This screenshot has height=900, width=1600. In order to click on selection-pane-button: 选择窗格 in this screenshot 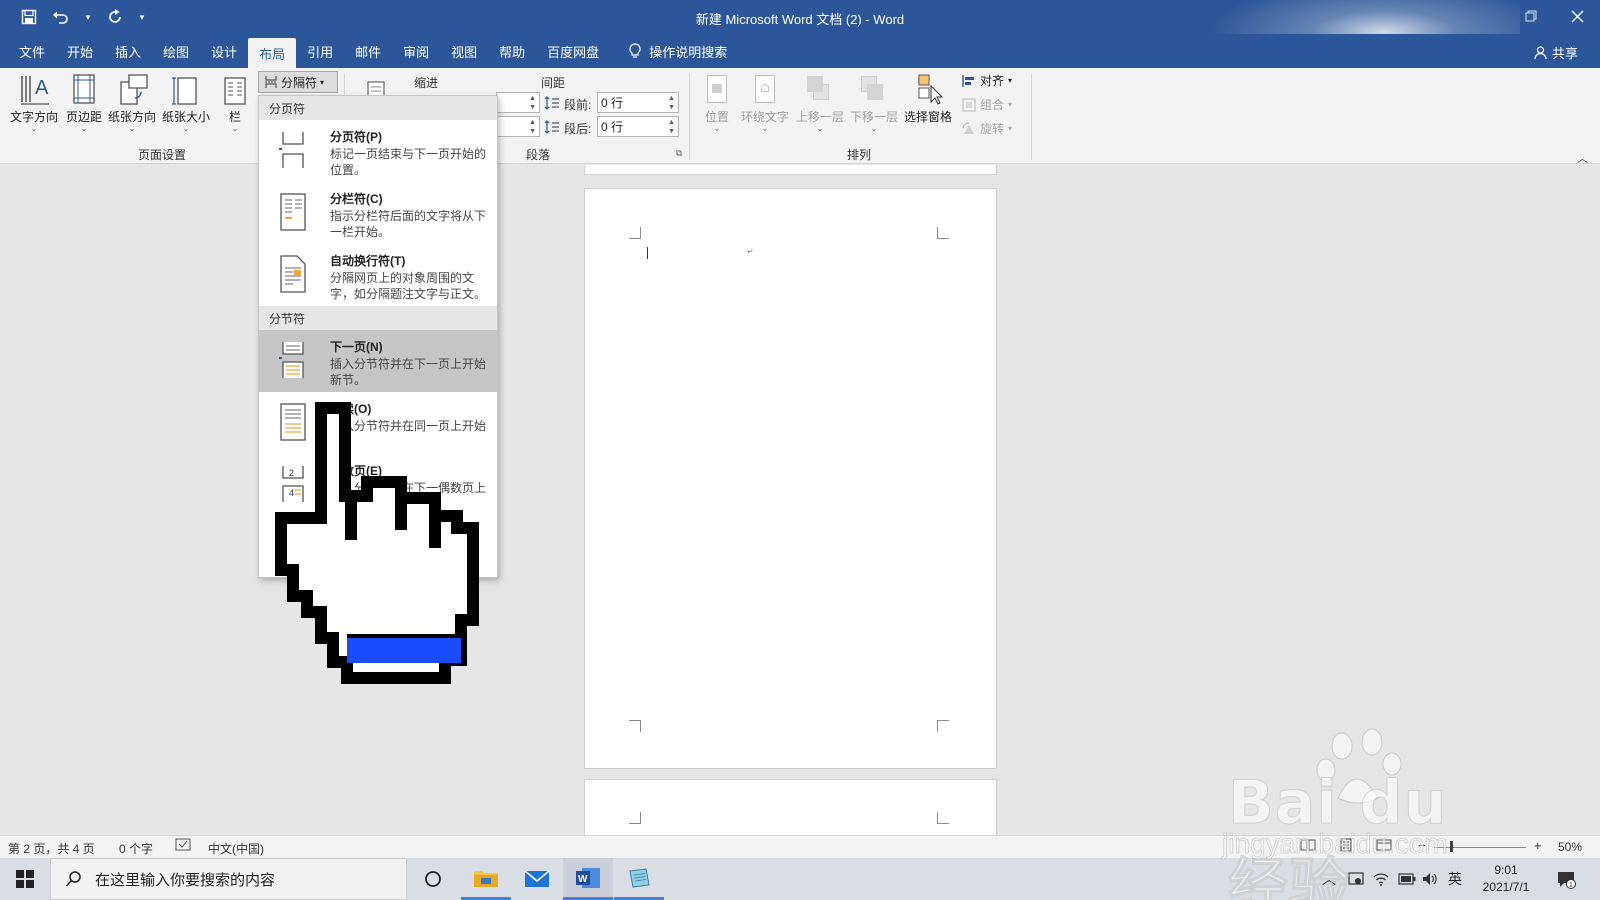, I will do `click(928, 98)`.